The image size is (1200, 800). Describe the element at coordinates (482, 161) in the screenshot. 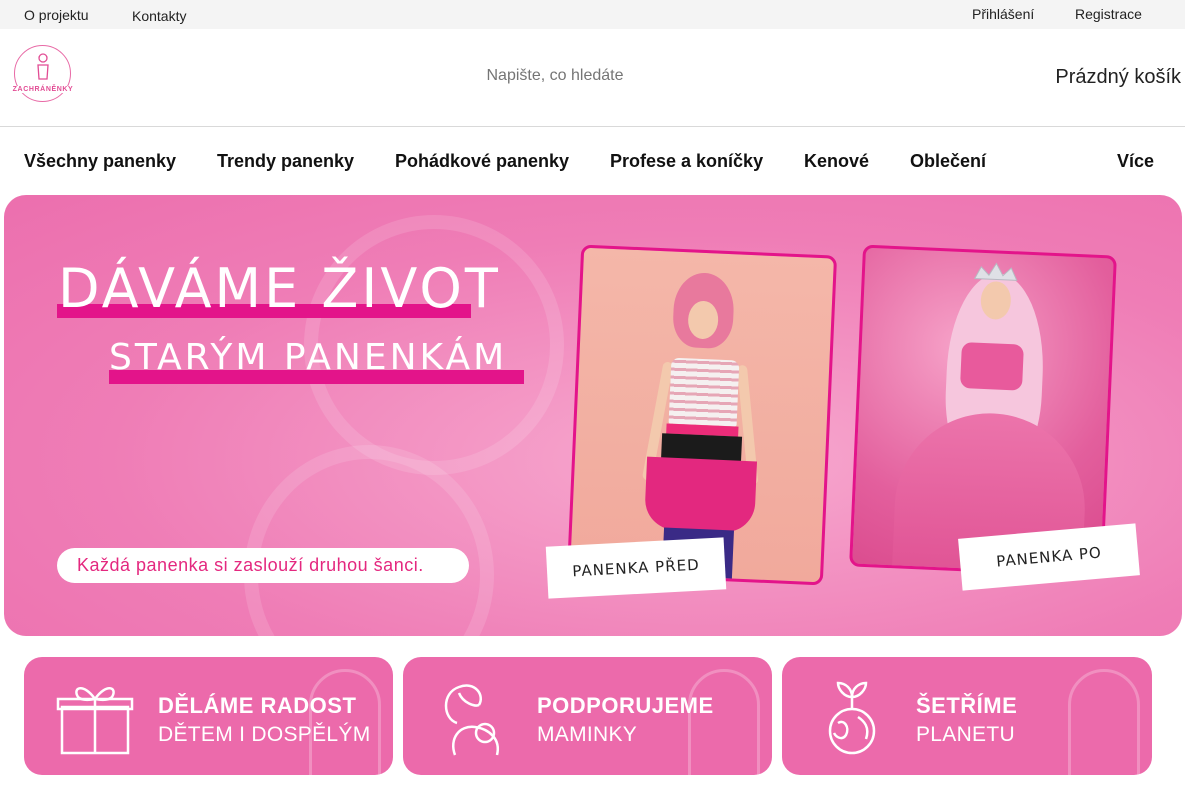

I see `nav-item-pohadkove-panenky: Pohádkové panenky` at that location.